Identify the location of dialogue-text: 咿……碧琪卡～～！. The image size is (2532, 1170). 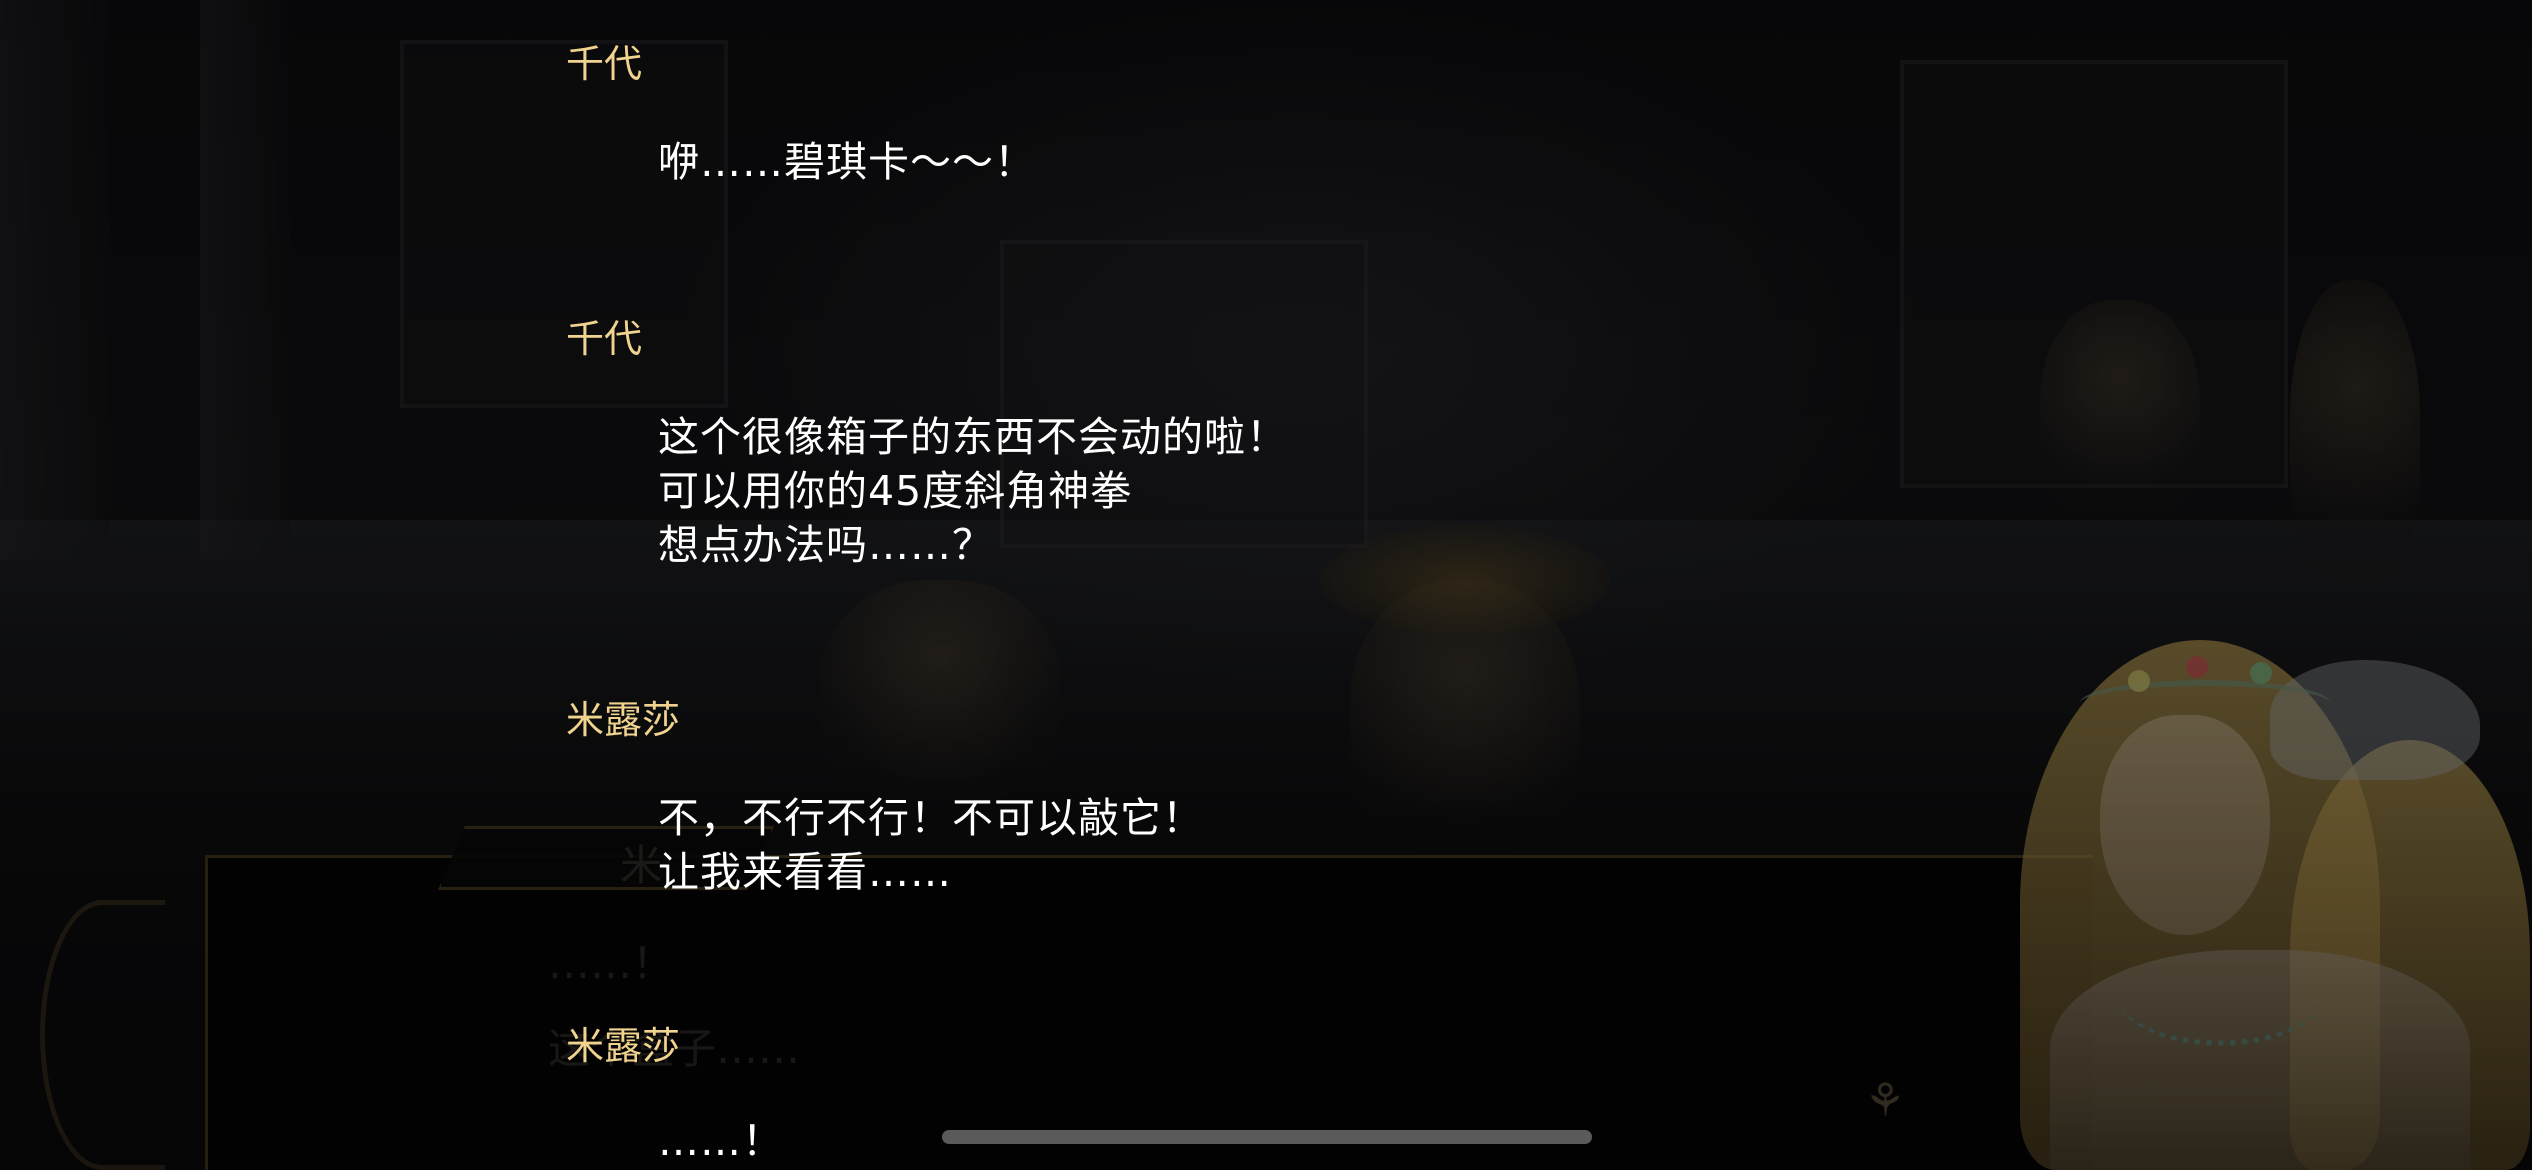
(847, 162).